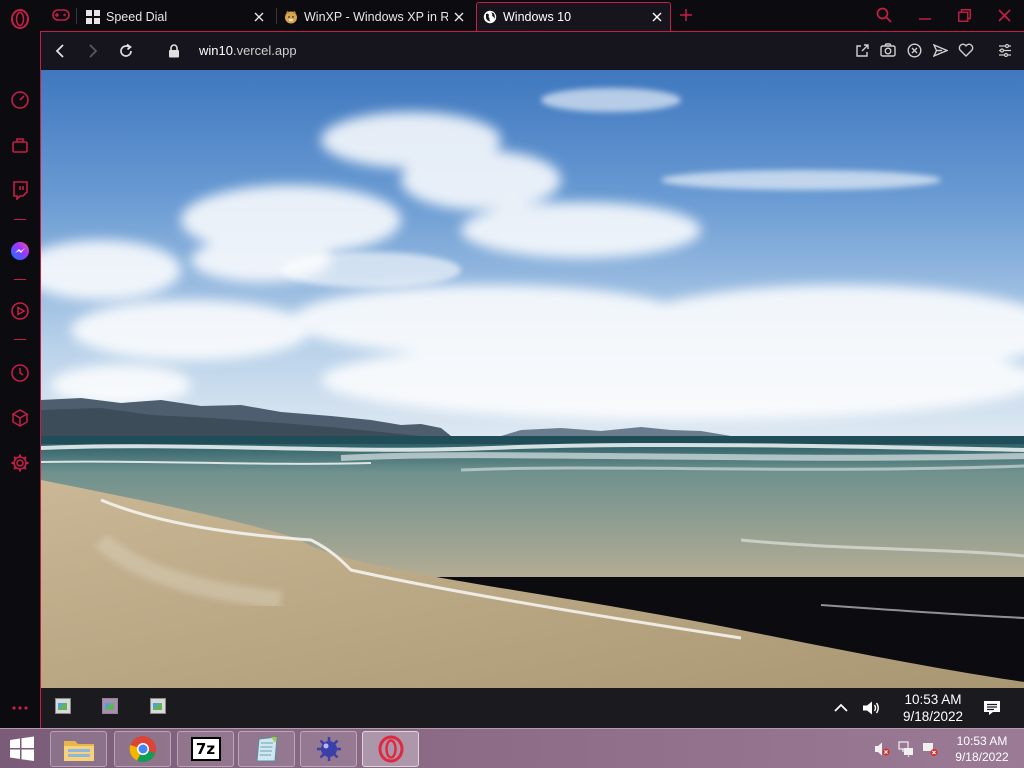  What do you see at coordinates (882, 749) in the screenshot?
I see `speaker-muted-icon` at bounding box center [882, 749].